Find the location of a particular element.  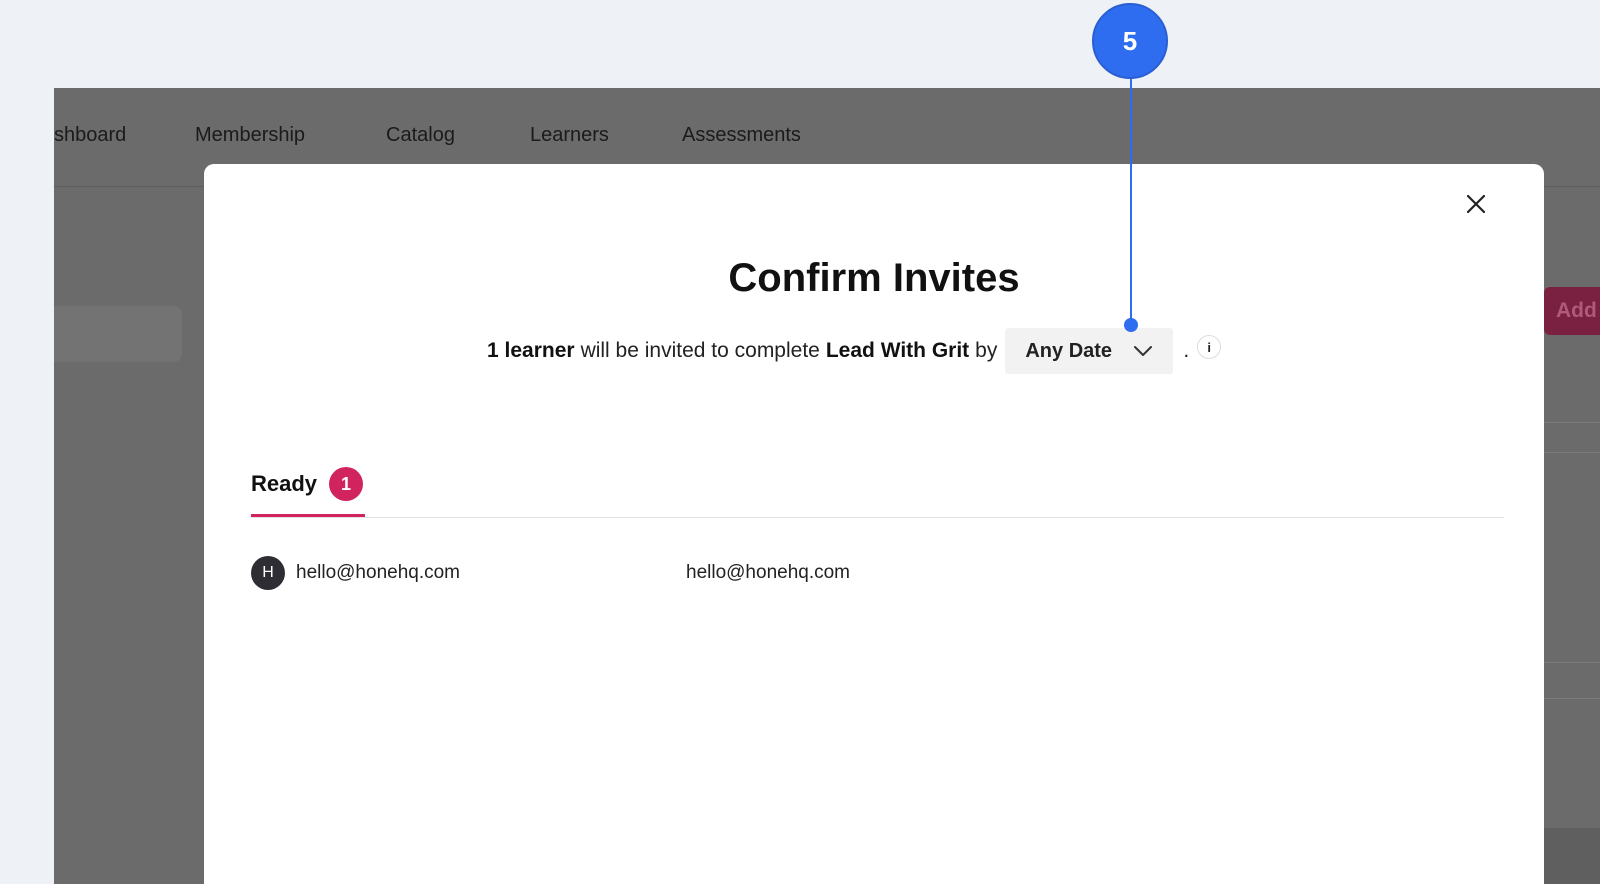

learner-row: H hello@honehq.com hello@honehq.com is located at coordinates (877, 573).